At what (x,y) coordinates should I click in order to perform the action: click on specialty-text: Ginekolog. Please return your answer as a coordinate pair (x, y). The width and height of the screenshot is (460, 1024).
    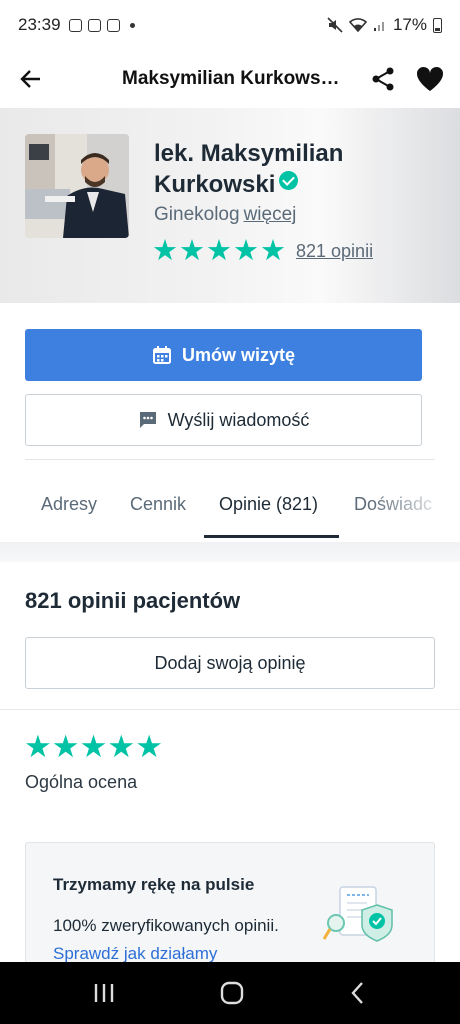
    Looking at the image, I should click on (197, 214).